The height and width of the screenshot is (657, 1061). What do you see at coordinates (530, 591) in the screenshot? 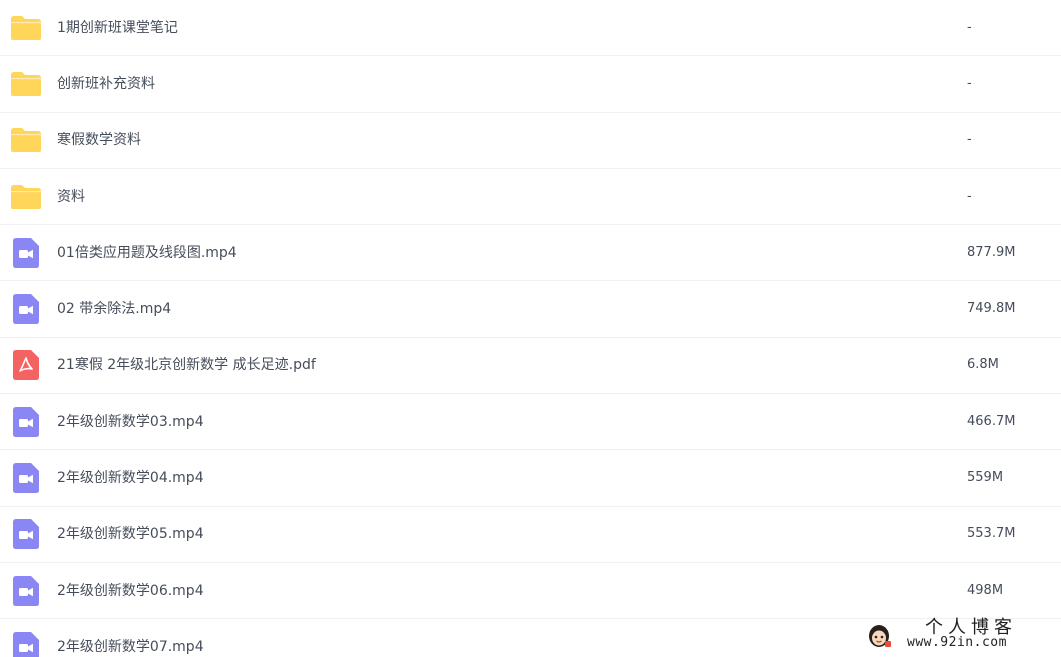
I see `file-row: 2年级创新数学06.mp4 498M` at bounding box center [530, 591].